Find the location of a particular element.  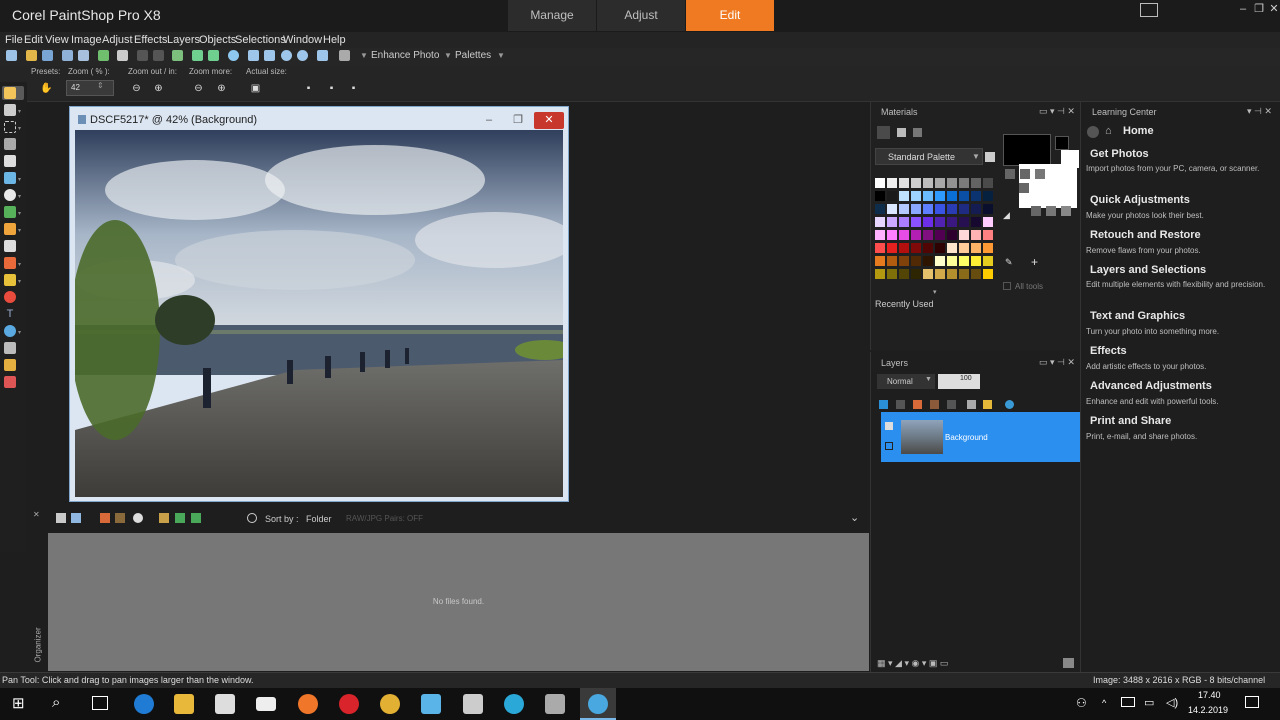

open-file-icon is located at coordinates (31, 55).